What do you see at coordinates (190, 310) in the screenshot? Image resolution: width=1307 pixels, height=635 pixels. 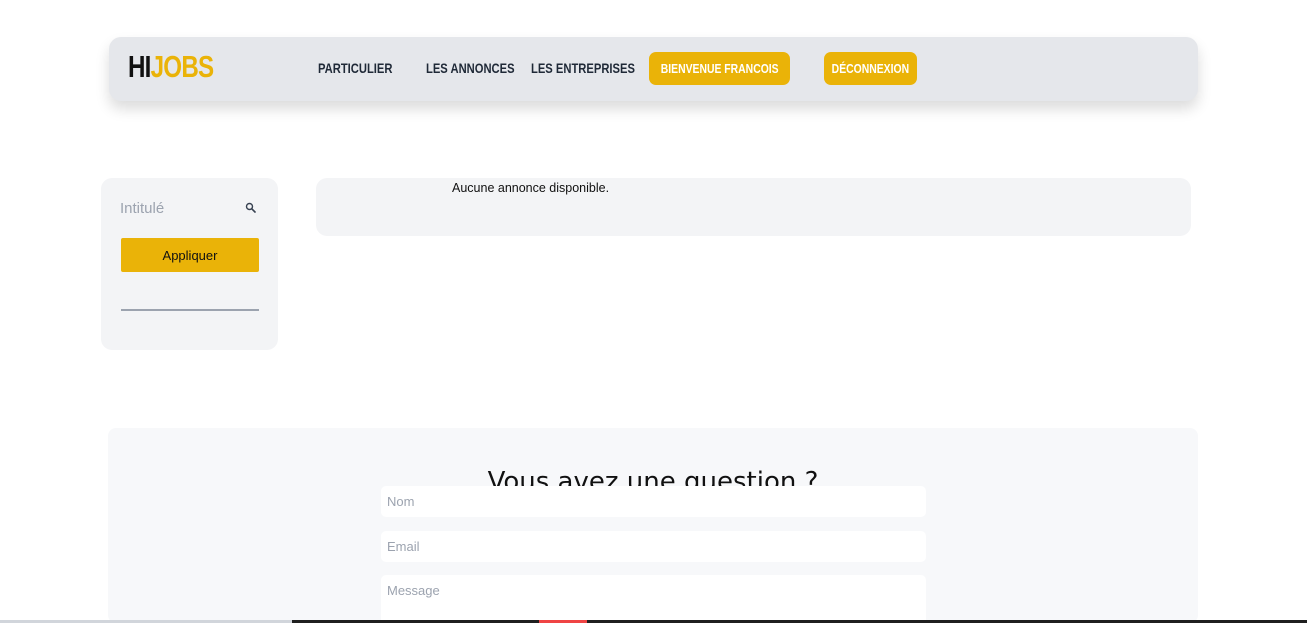 I see `sidebar-divider` at bounding box center [190, 310].